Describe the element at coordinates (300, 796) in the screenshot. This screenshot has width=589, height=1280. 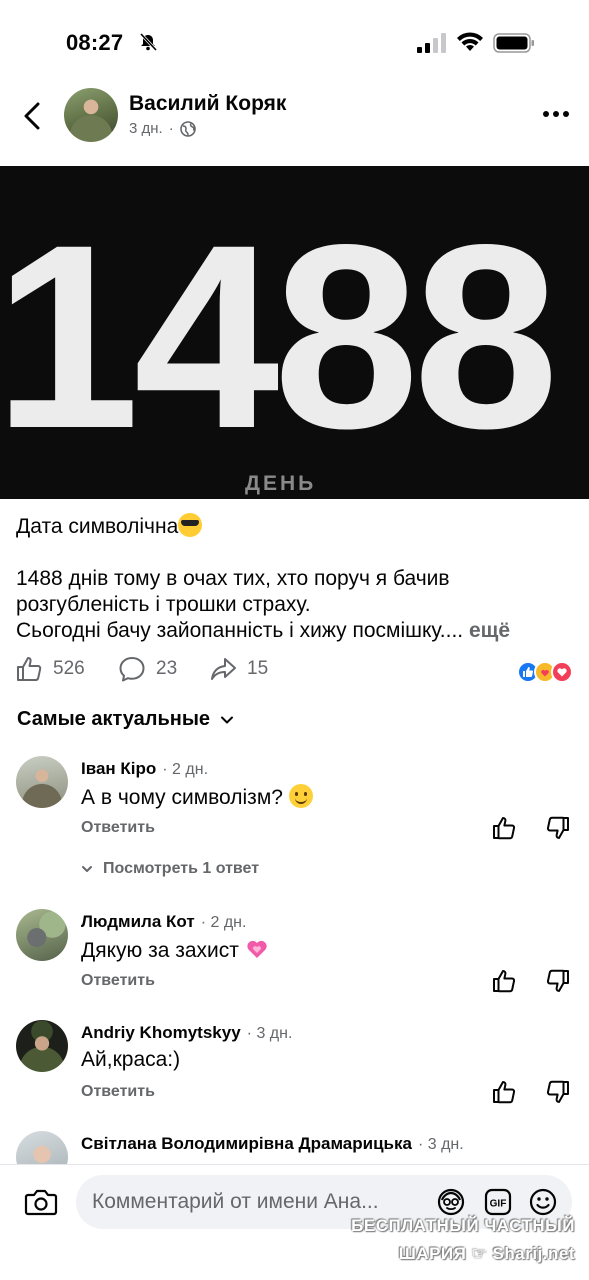
I see `smiling-face-emoji-icon` at that location.